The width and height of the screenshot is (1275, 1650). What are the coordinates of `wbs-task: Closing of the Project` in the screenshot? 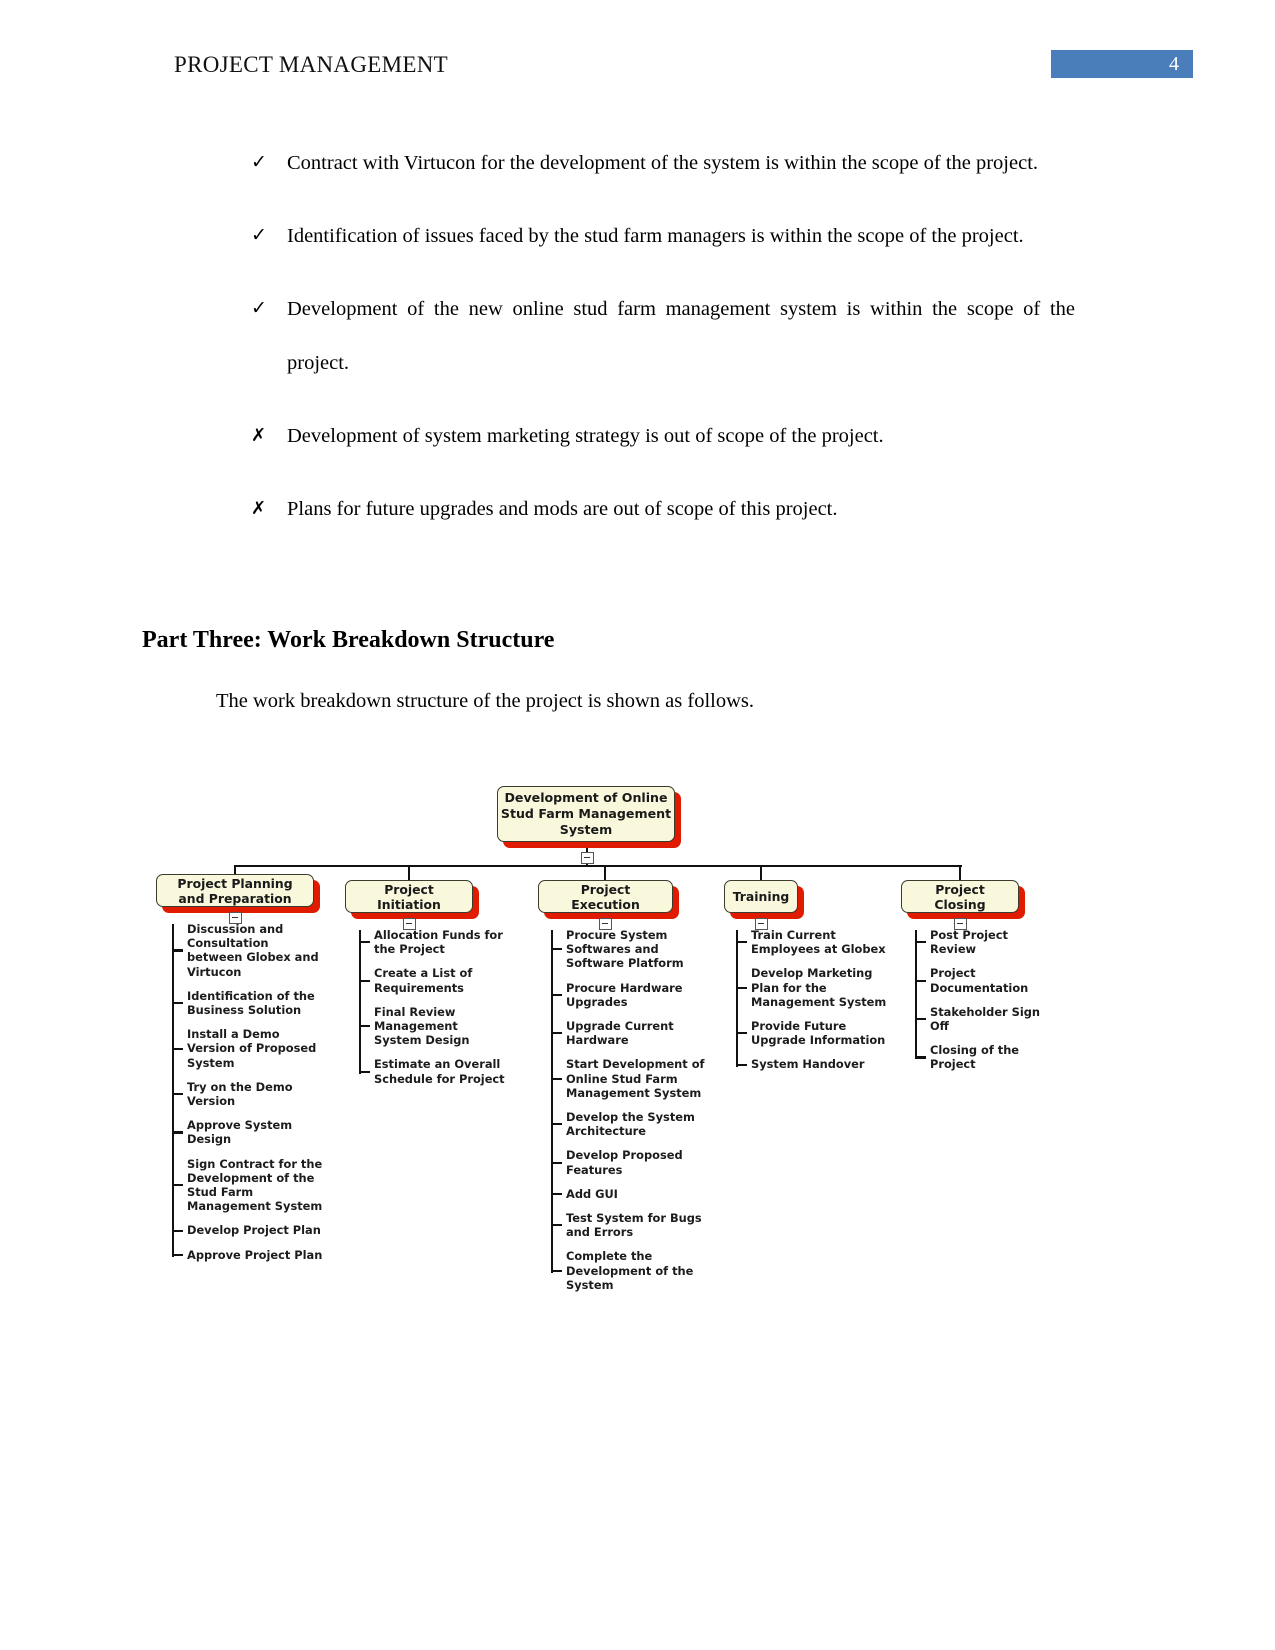 It's located at (982, 1057).